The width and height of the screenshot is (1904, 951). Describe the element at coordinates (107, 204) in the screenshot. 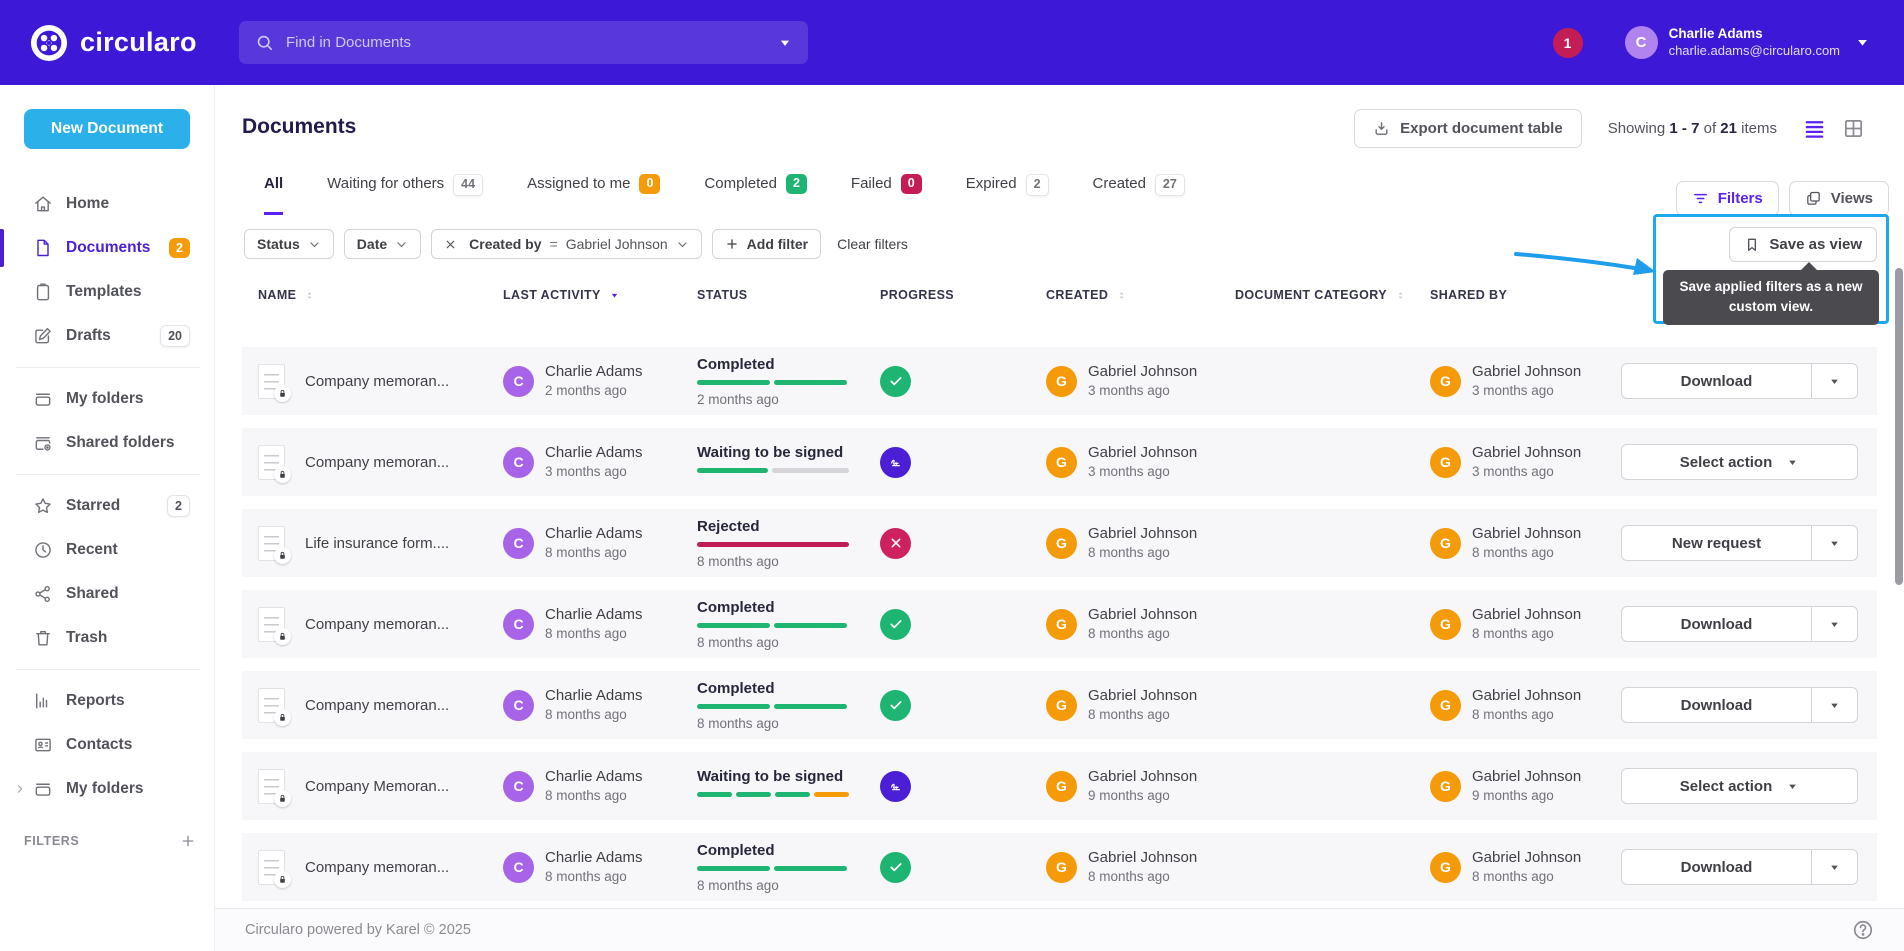

I see `sidebar-item-home: Home` at that location.